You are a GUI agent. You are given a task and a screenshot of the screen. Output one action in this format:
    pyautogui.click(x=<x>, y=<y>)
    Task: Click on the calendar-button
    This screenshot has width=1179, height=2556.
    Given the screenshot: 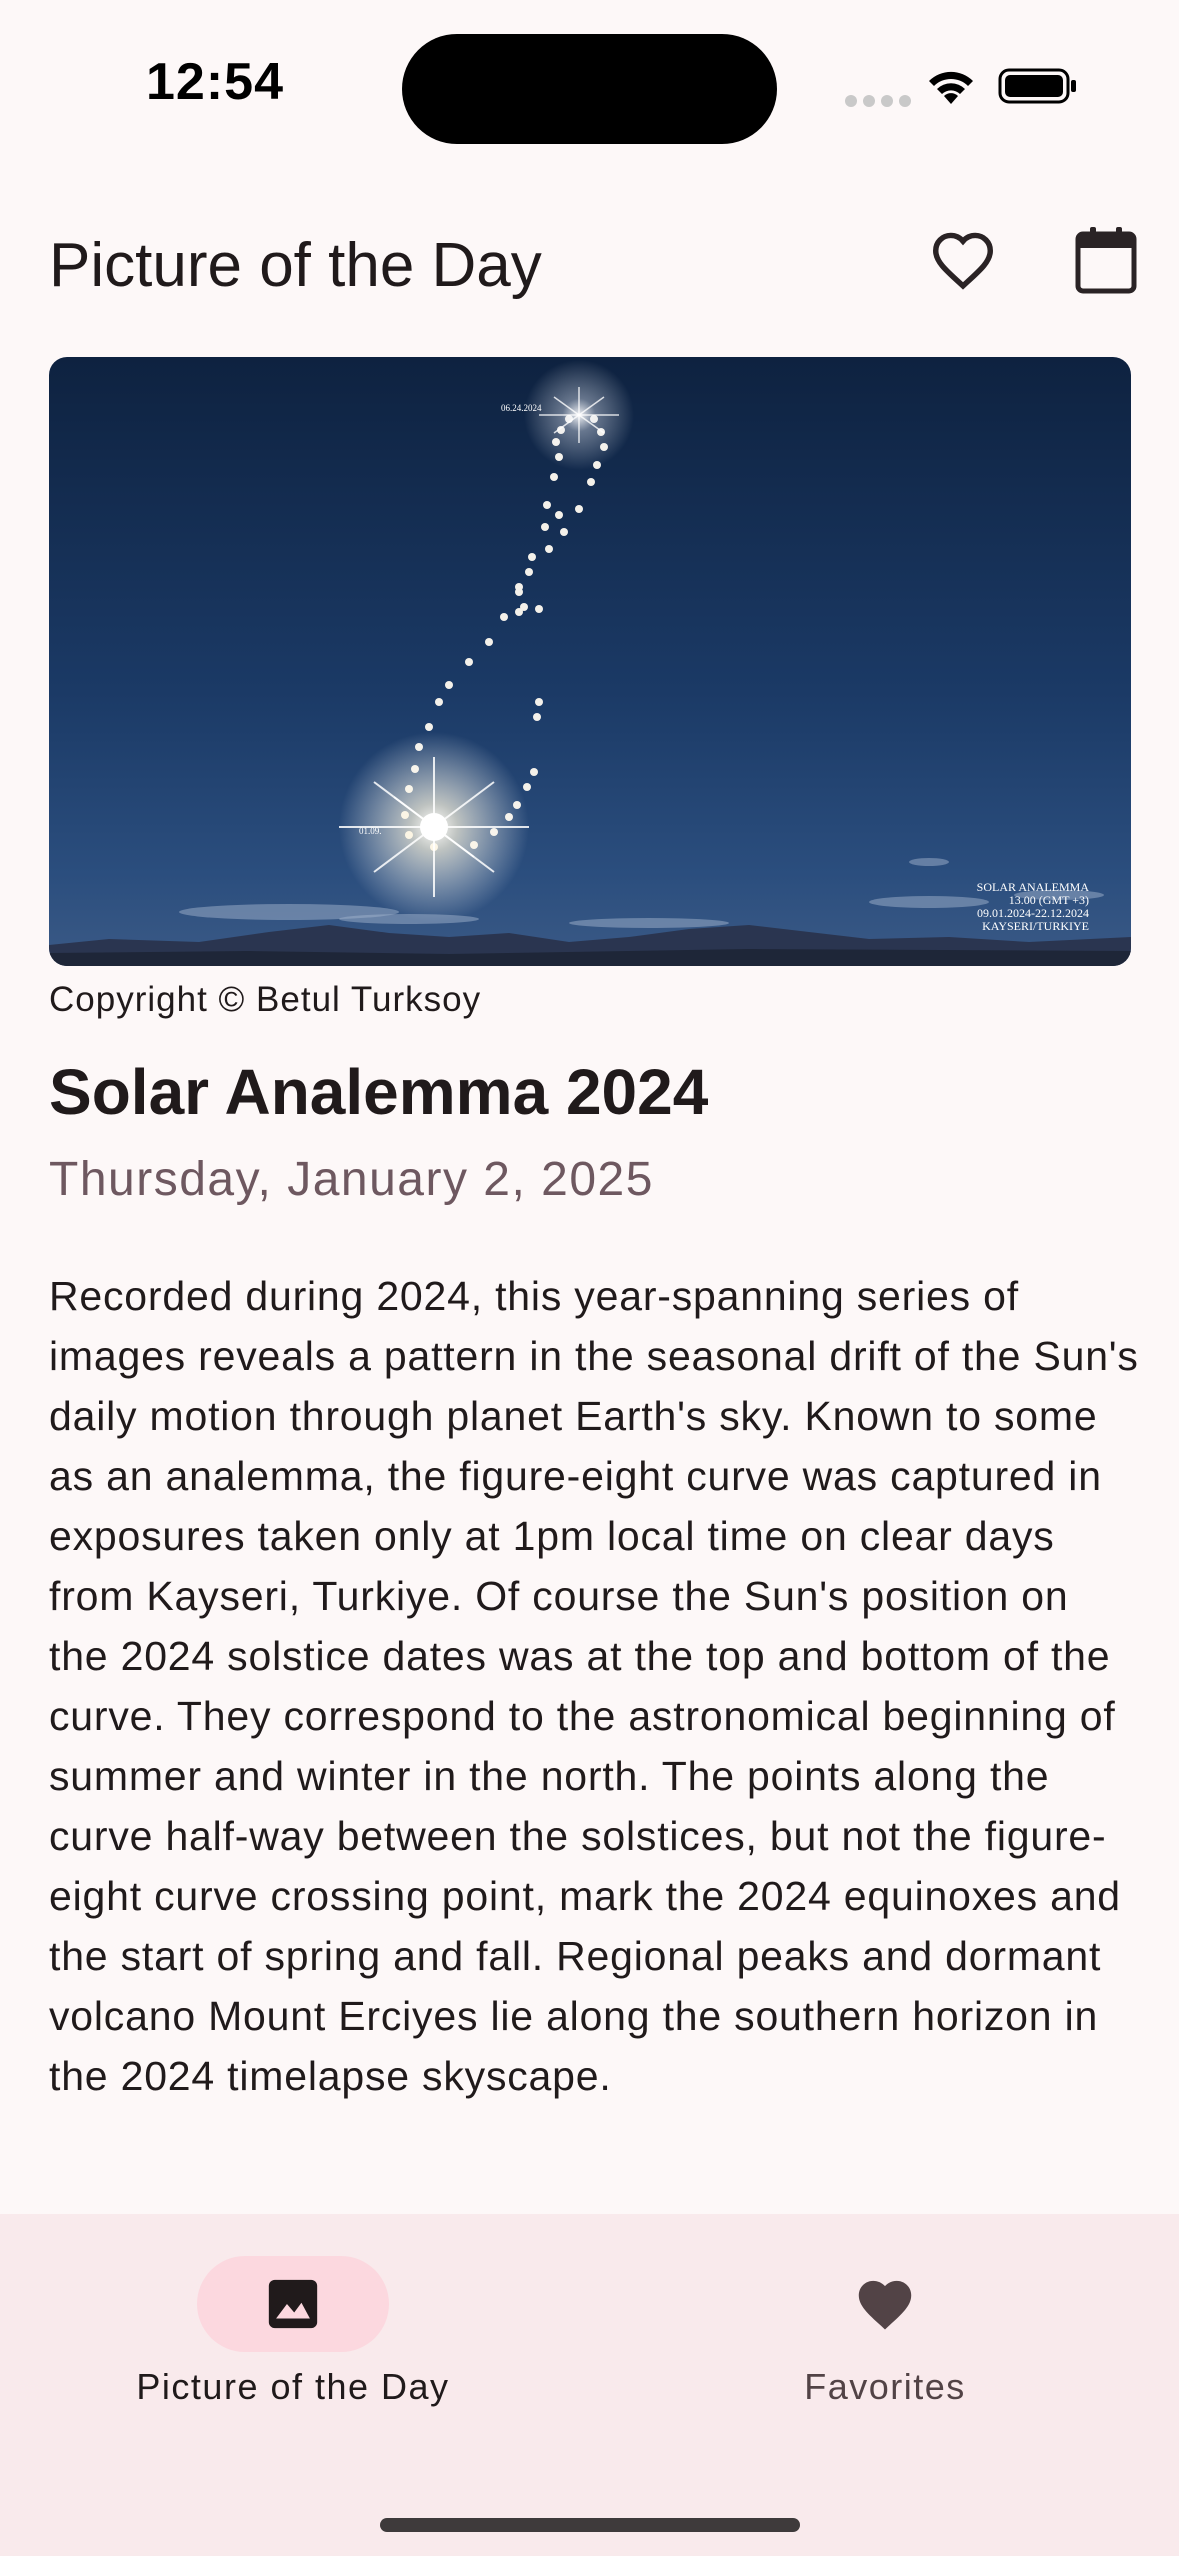 What is the action you would take?
    pyautogui.click(x=1106, y=260)
    